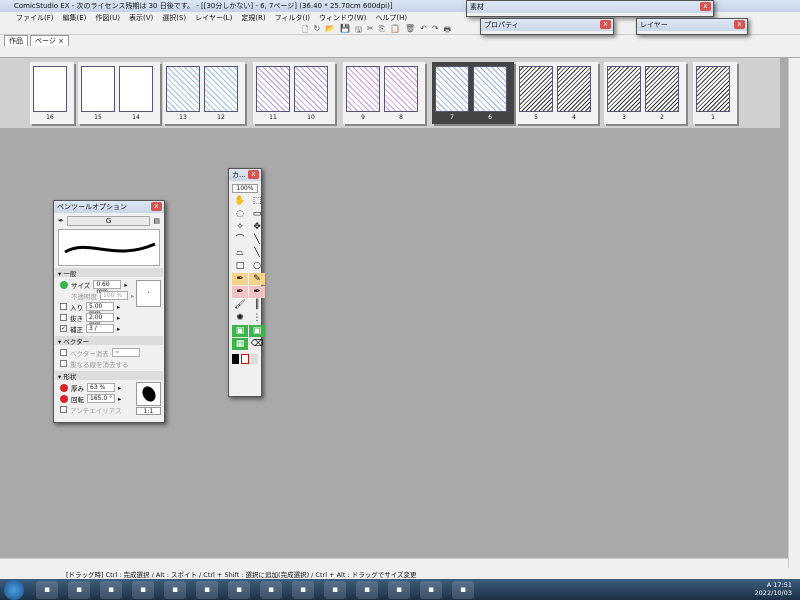  What do you see at coordinates (109, 341) in the screenshot?
I see `section-vector: ▾ ベクター` at bounding box center [109, 341].